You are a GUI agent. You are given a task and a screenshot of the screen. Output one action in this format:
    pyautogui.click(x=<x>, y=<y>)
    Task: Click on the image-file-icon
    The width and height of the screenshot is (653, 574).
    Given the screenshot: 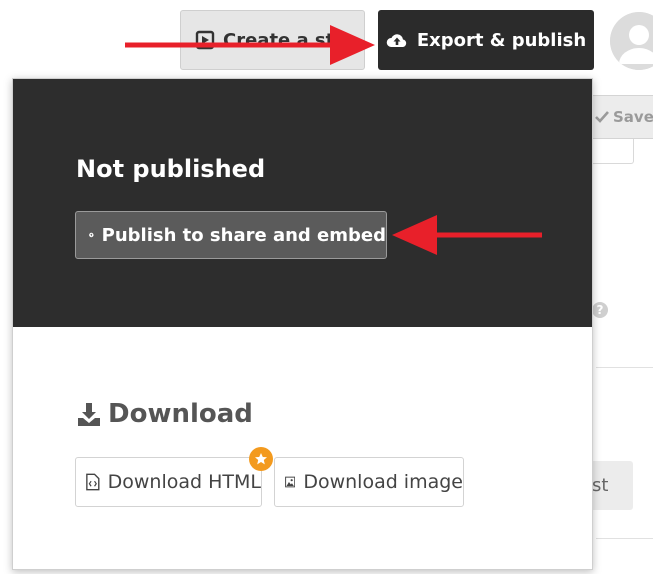 What is the action you would take?
    pyautogui.click(x=290, y=482)
    